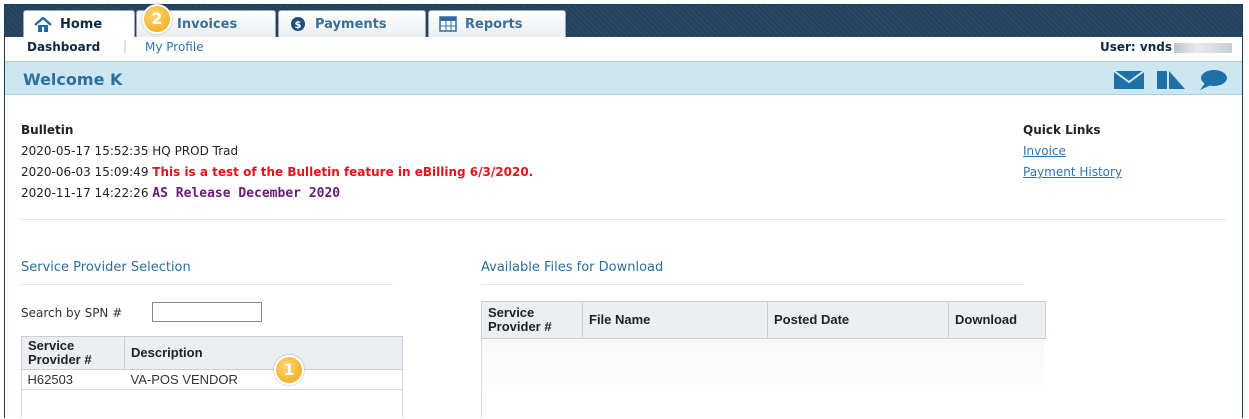  I want to click on user-info: User: vnds, so click(1166, 47).